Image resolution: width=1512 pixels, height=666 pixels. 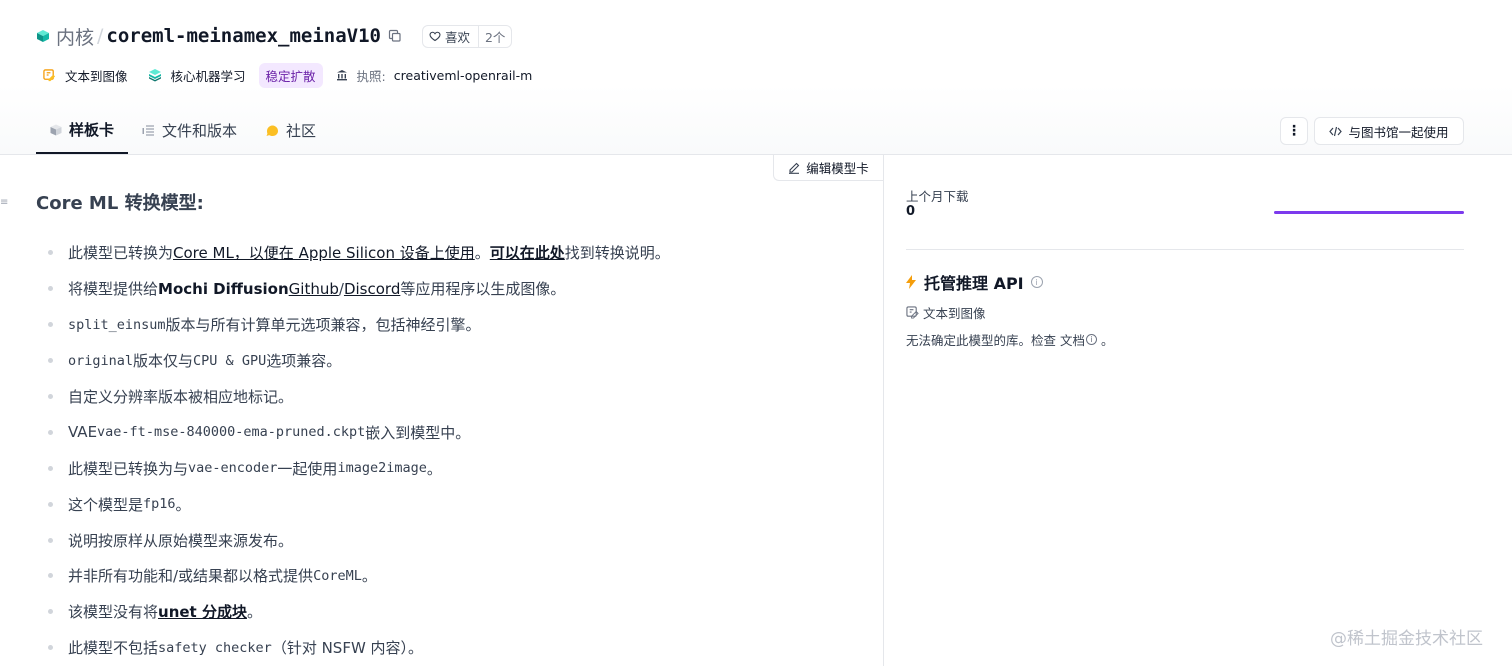 I want to click on text: 此模型不包括, so click(x=113, y=648).